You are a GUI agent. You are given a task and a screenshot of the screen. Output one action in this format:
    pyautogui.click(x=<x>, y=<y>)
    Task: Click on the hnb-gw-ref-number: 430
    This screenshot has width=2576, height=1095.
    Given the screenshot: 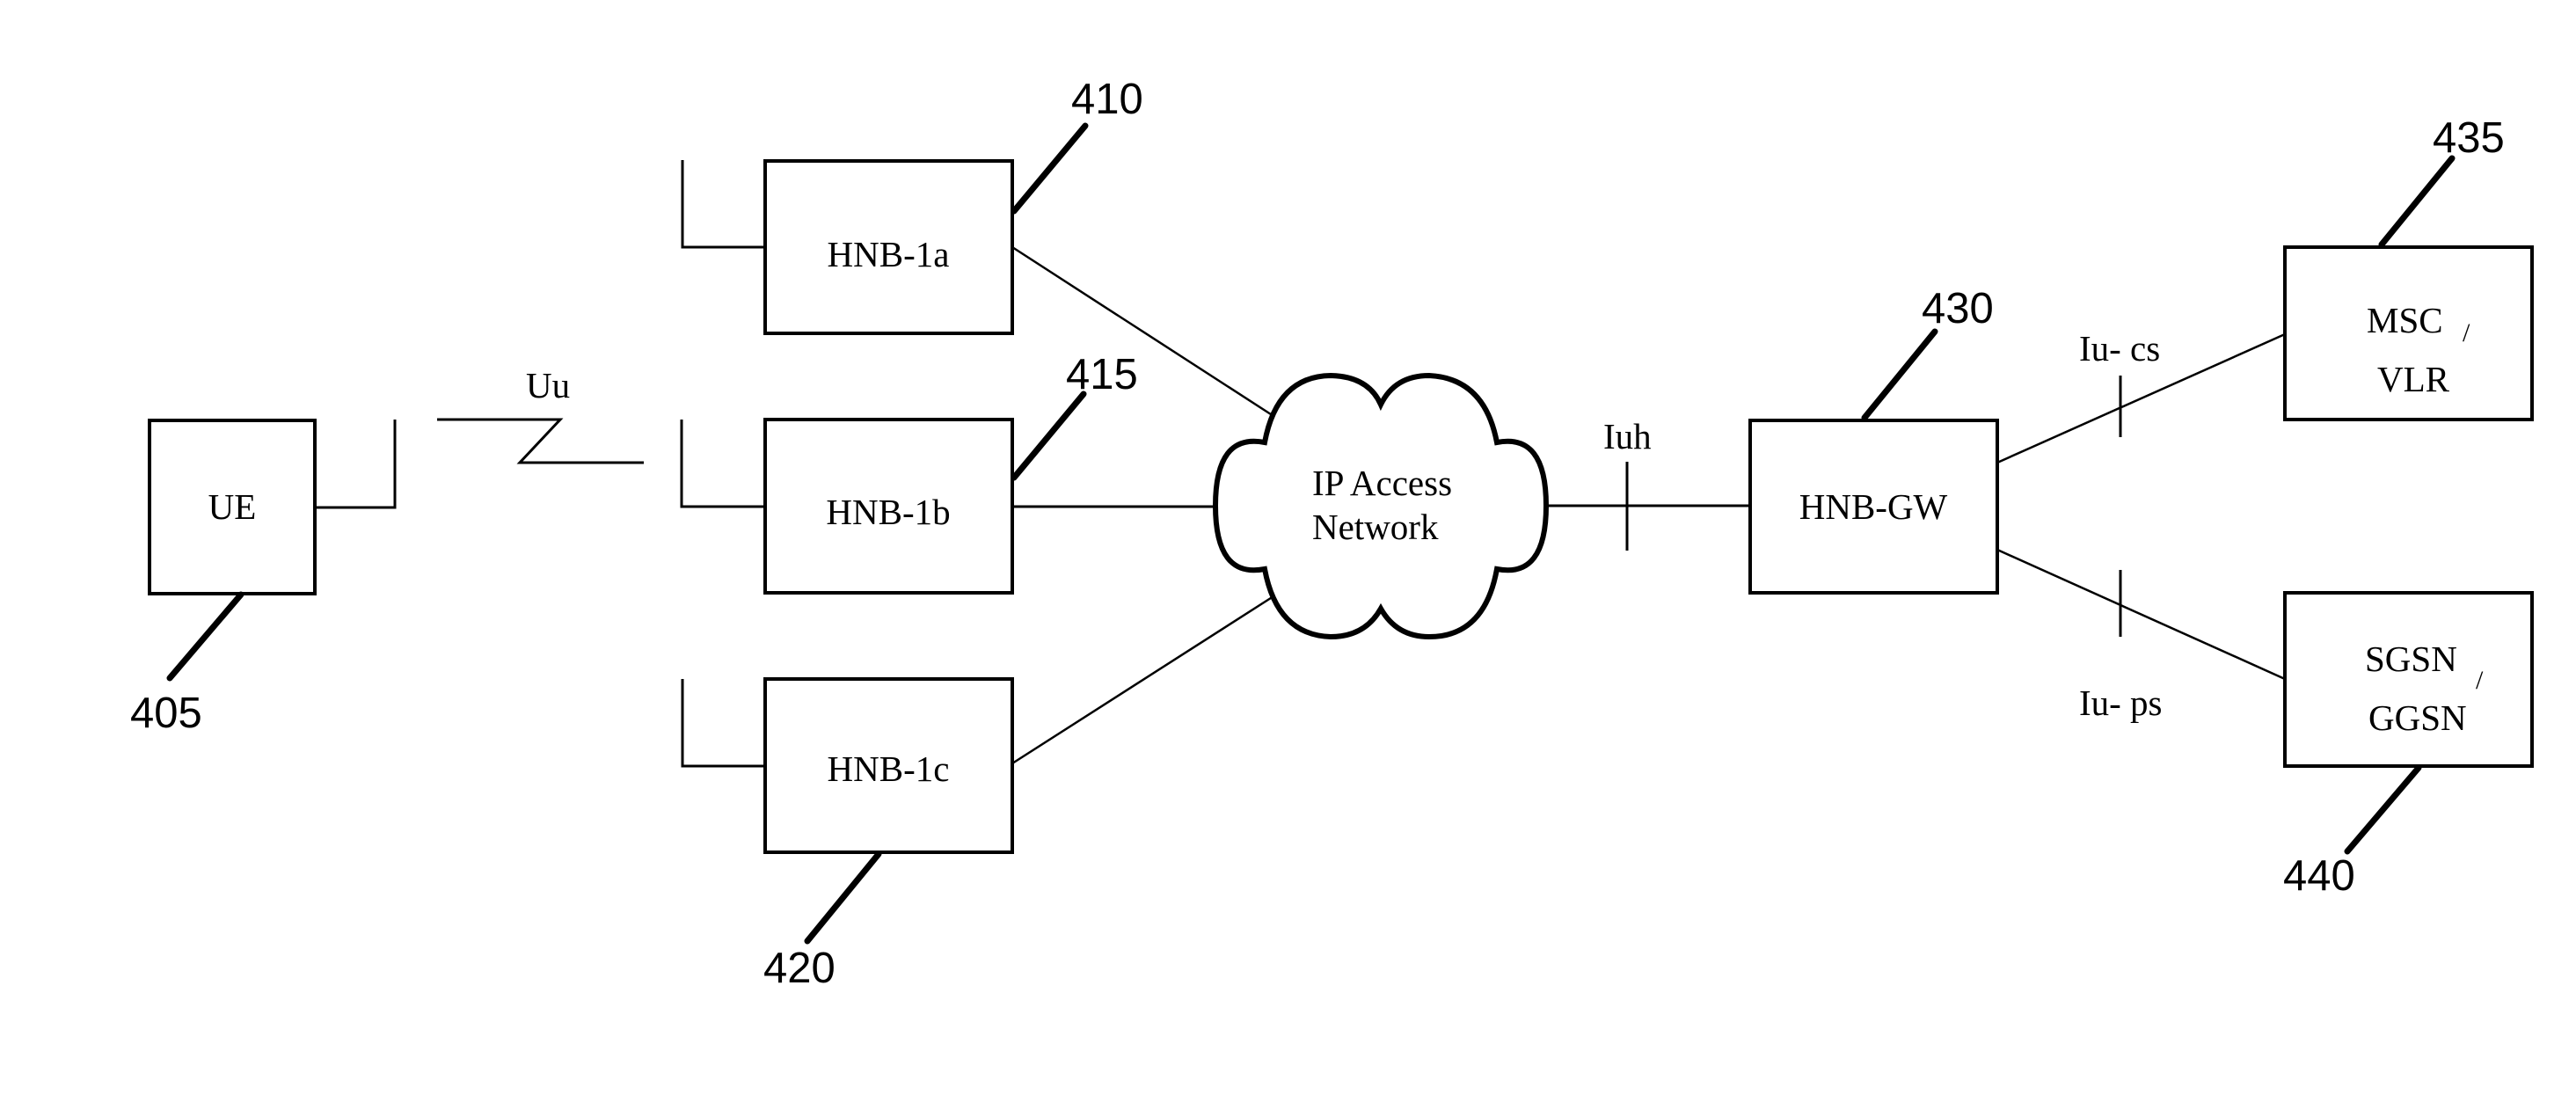 What is the action you would take?
    pyautogui.click(x=1958, y=308)
    